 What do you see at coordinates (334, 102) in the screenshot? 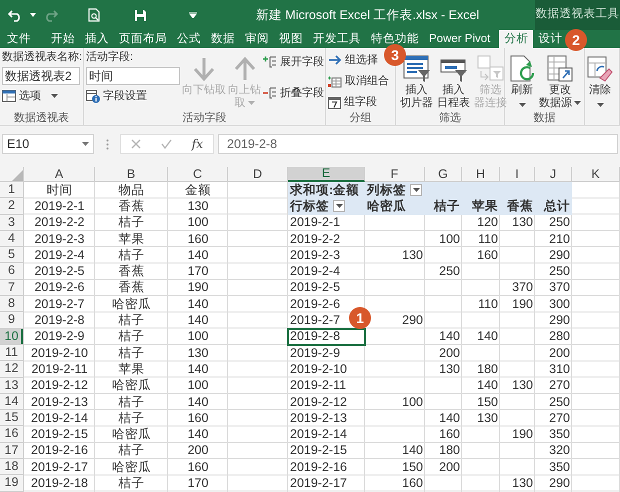
I see `calendar-icon` at bounding box center [334, 102].